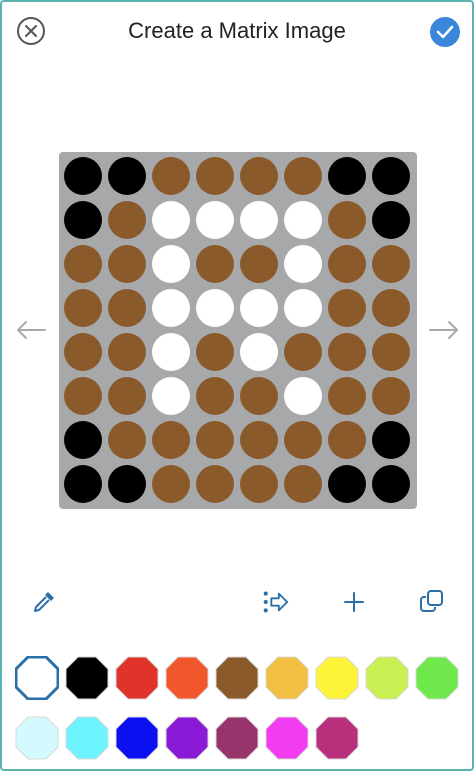 This screenshot has width=474, height=771. Describe the element at coordinates (445, 32) in the screenshot. I see `checkmark-icon` at that location.